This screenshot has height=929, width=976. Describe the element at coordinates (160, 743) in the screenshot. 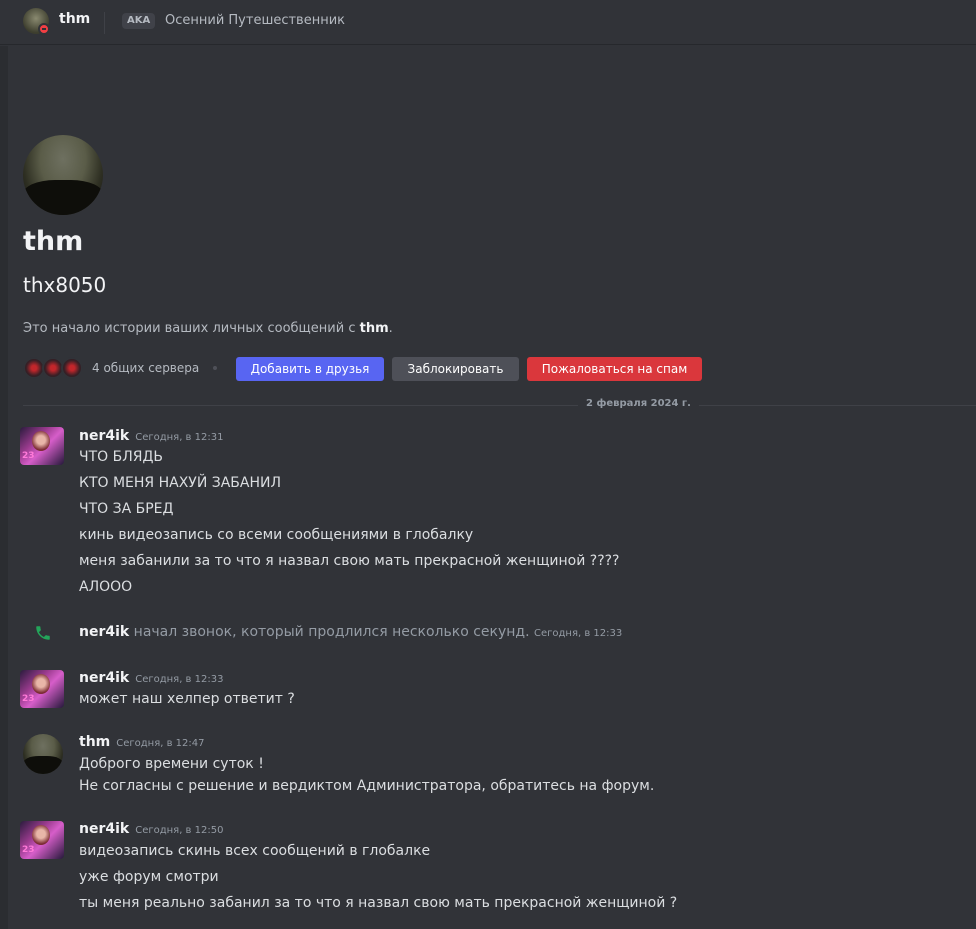

I see `message-timestamp: Сегодня, в 12:47` at that location.